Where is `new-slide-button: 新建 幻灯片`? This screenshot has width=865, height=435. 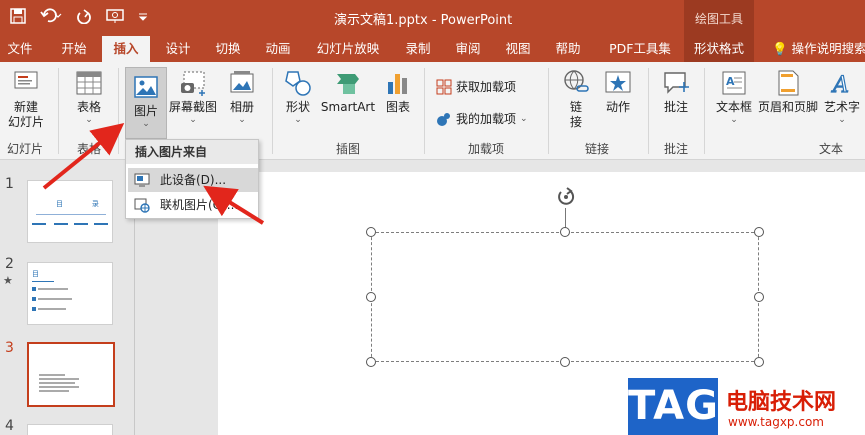
new-slide-button: 新建 幻灯片 is located at coordinates (26, 99).